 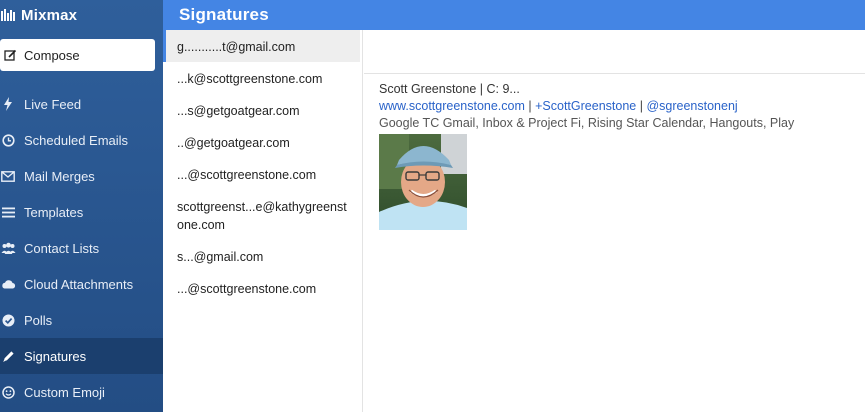 I want to click on list-item: ..@getgoatgear.com, so click(x=261, y=142).